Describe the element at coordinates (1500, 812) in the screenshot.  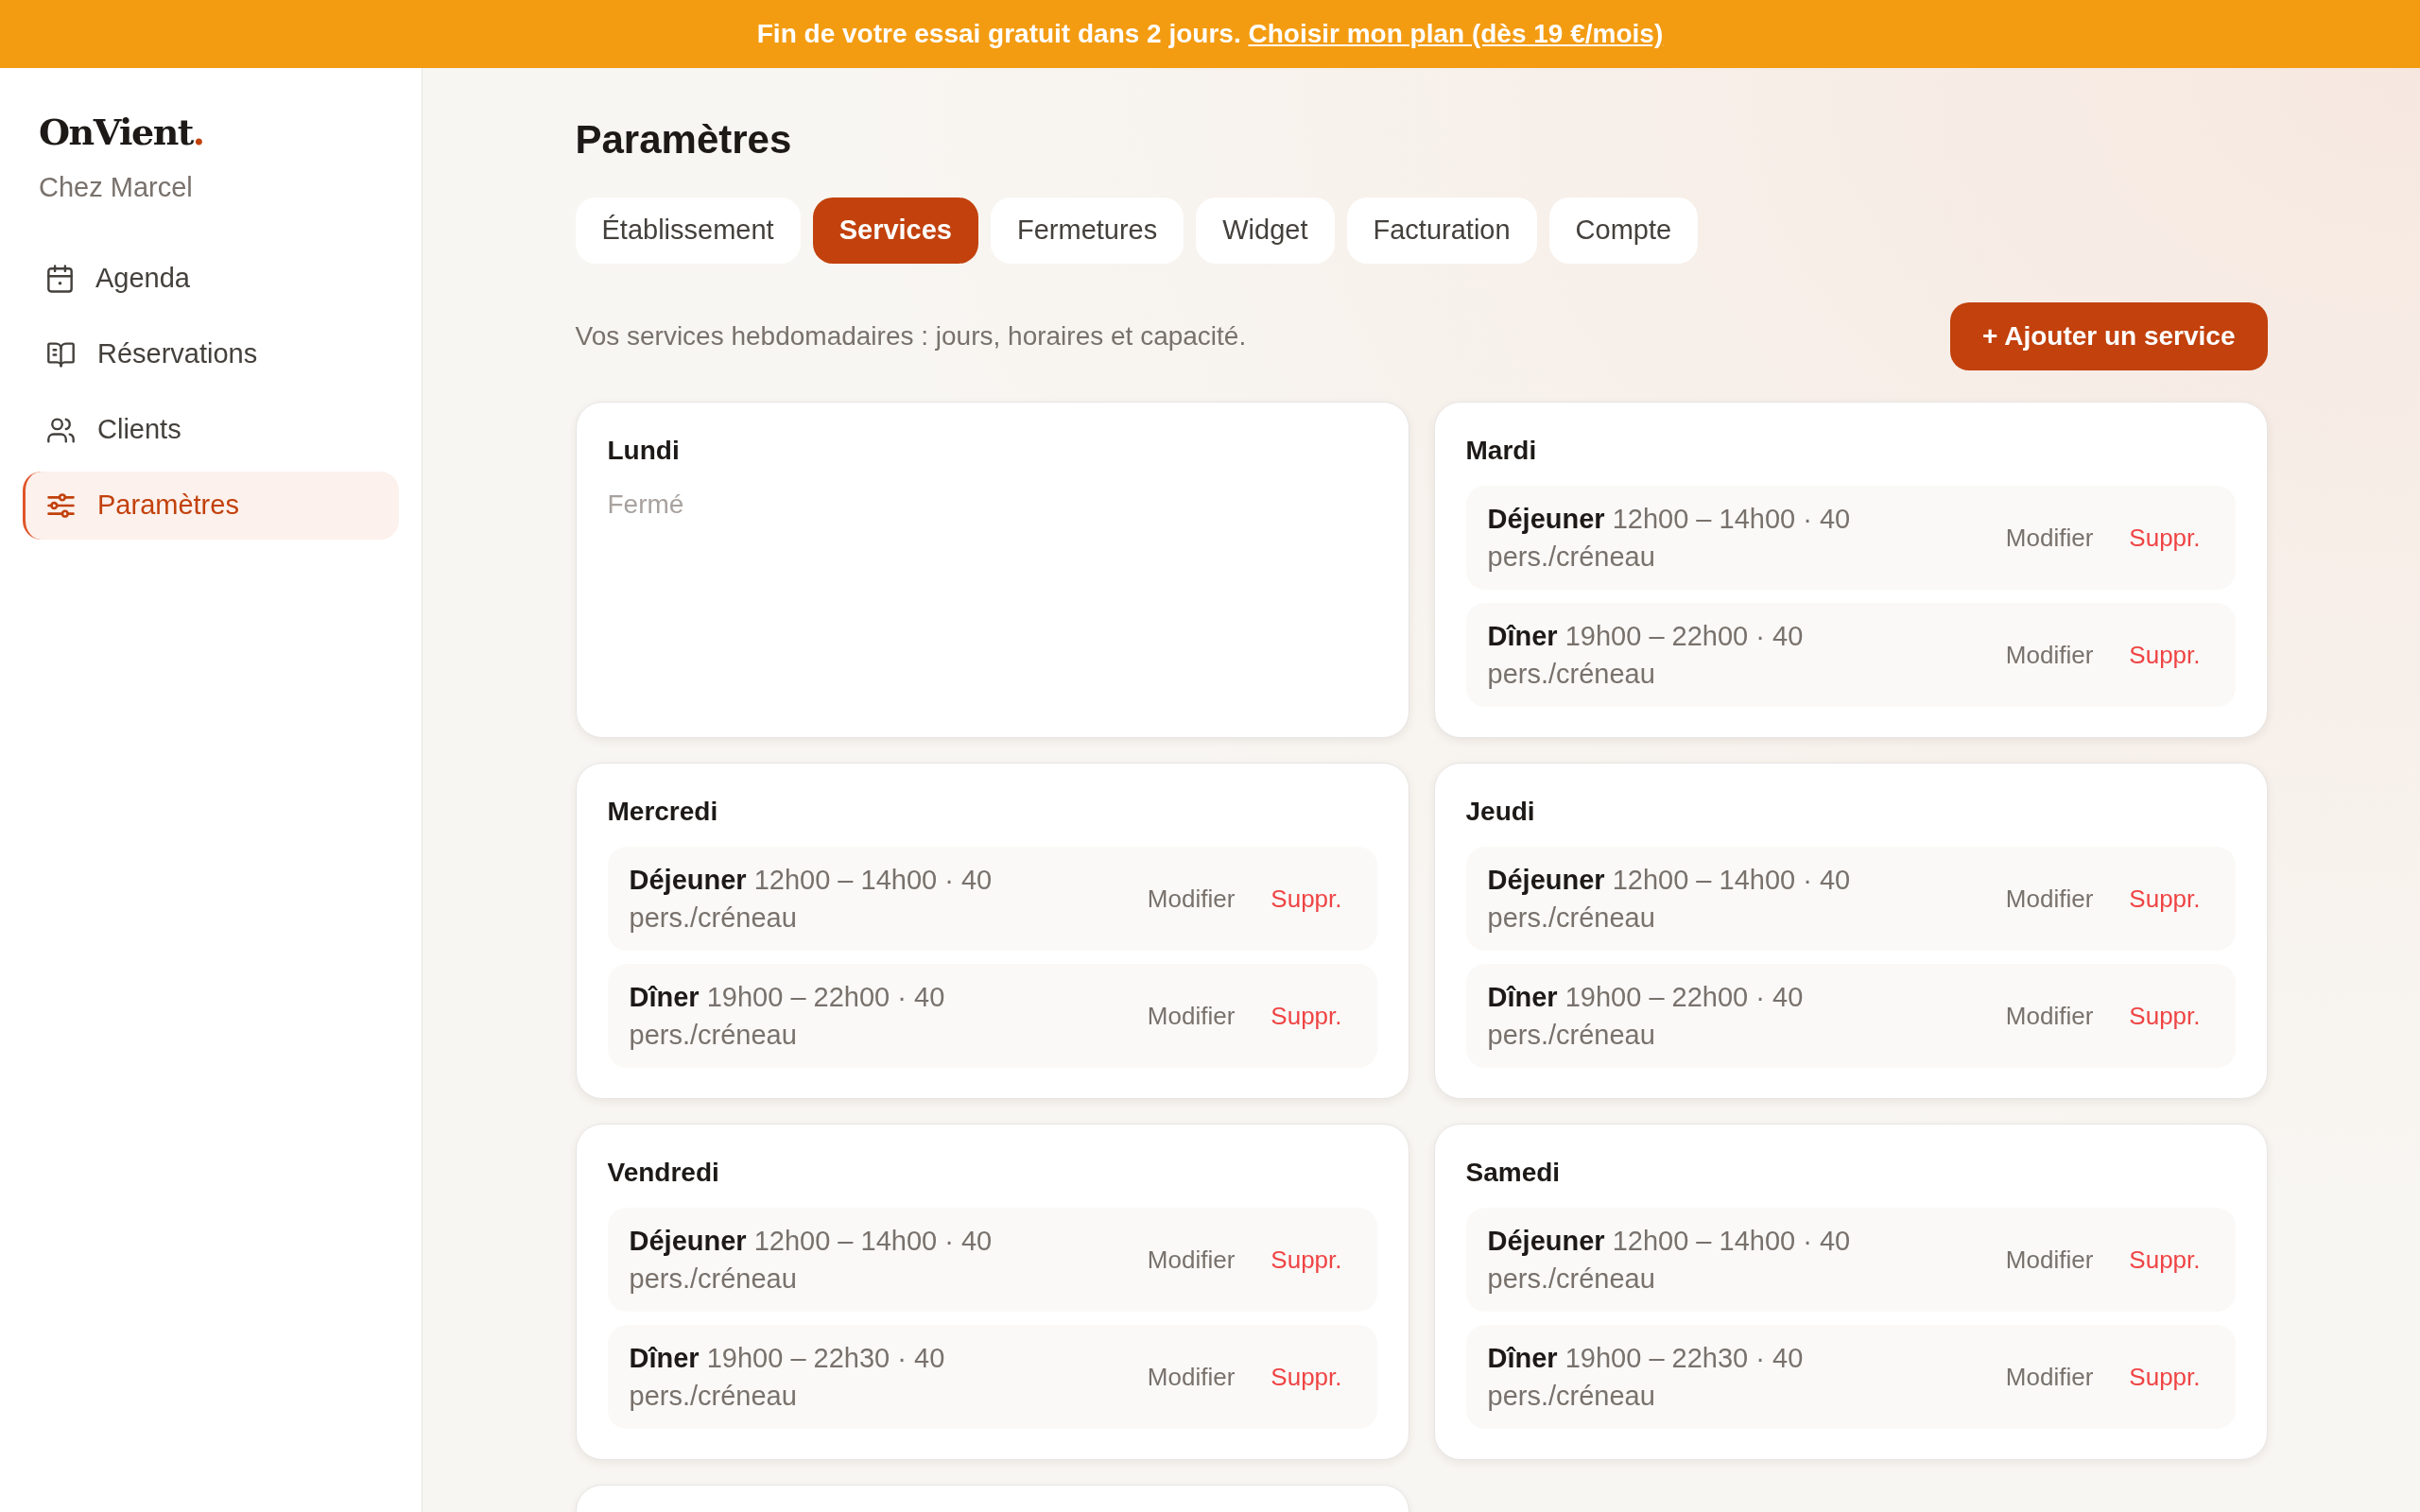
I see `day-title: Jeudi` at that location.